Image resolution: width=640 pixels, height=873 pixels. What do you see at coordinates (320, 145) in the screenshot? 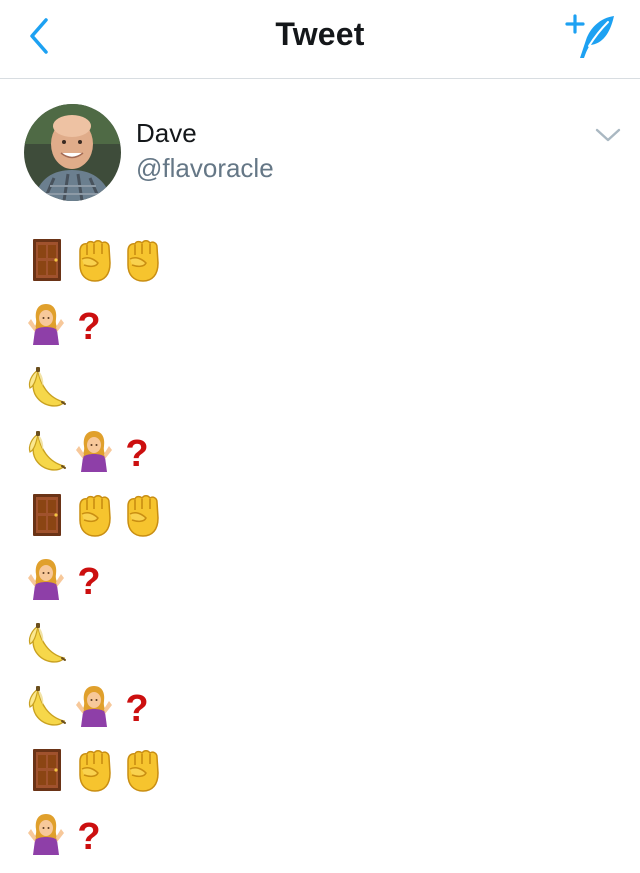
I see `tweet-author: Dave @flavoracle` at bounding box center [320, 145].